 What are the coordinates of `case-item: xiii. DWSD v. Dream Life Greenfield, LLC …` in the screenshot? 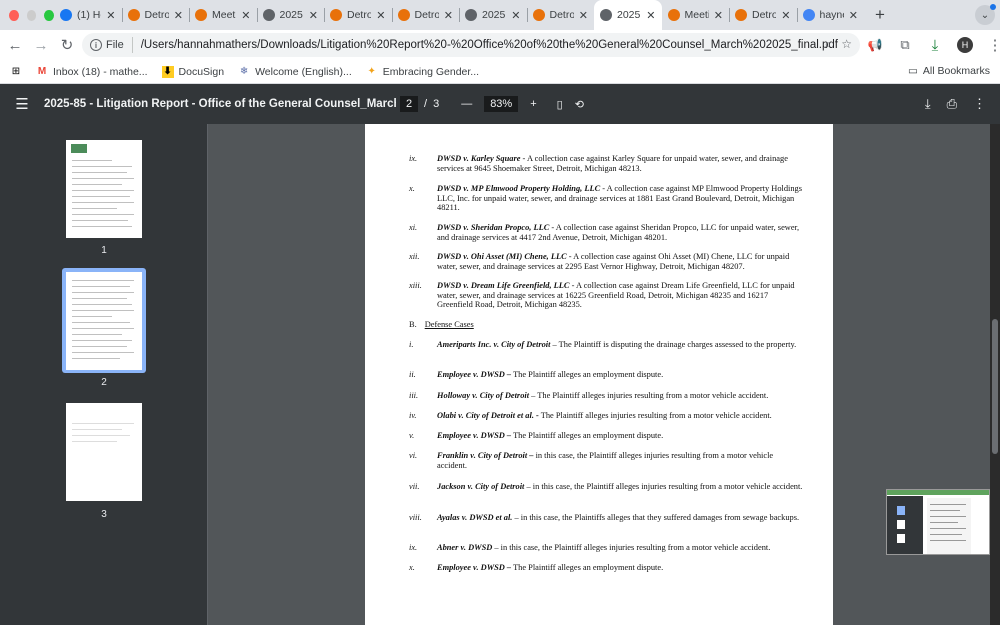 It's located at (606, 295).